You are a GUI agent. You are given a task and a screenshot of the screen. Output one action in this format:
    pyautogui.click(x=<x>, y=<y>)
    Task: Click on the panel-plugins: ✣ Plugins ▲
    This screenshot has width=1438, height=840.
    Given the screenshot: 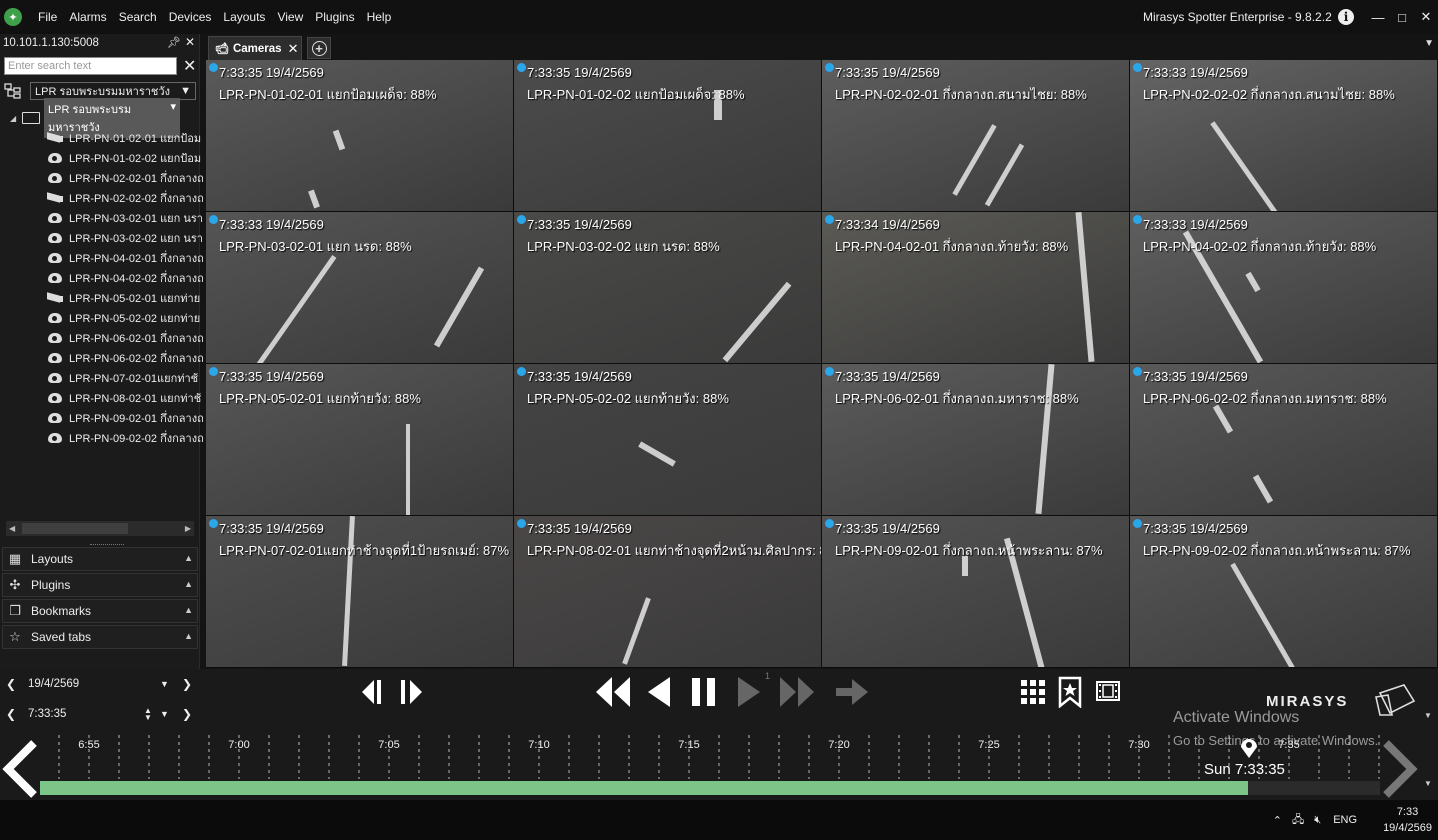 What is the action you would take?
    pyautogui.click(x=100, y=585)
    